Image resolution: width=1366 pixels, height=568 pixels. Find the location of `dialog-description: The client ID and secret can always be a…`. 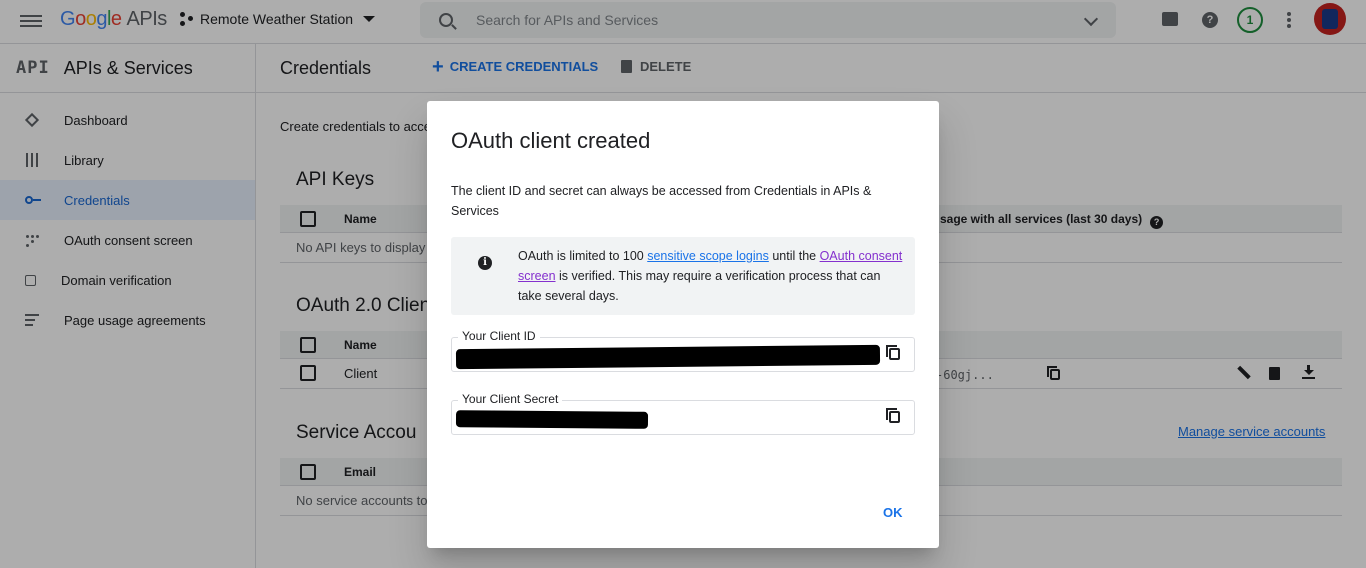

dialog-description: The client ID and secret can always be a… is located at coordinates (661, 201).